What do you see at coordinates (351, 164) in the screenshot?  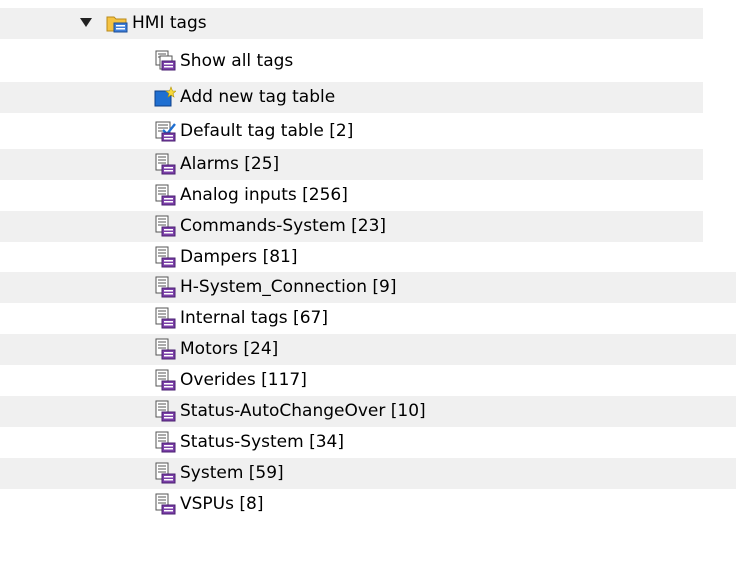 I see `tree-item-alarms: Alarms [25]` at bounding box center [351, 164].